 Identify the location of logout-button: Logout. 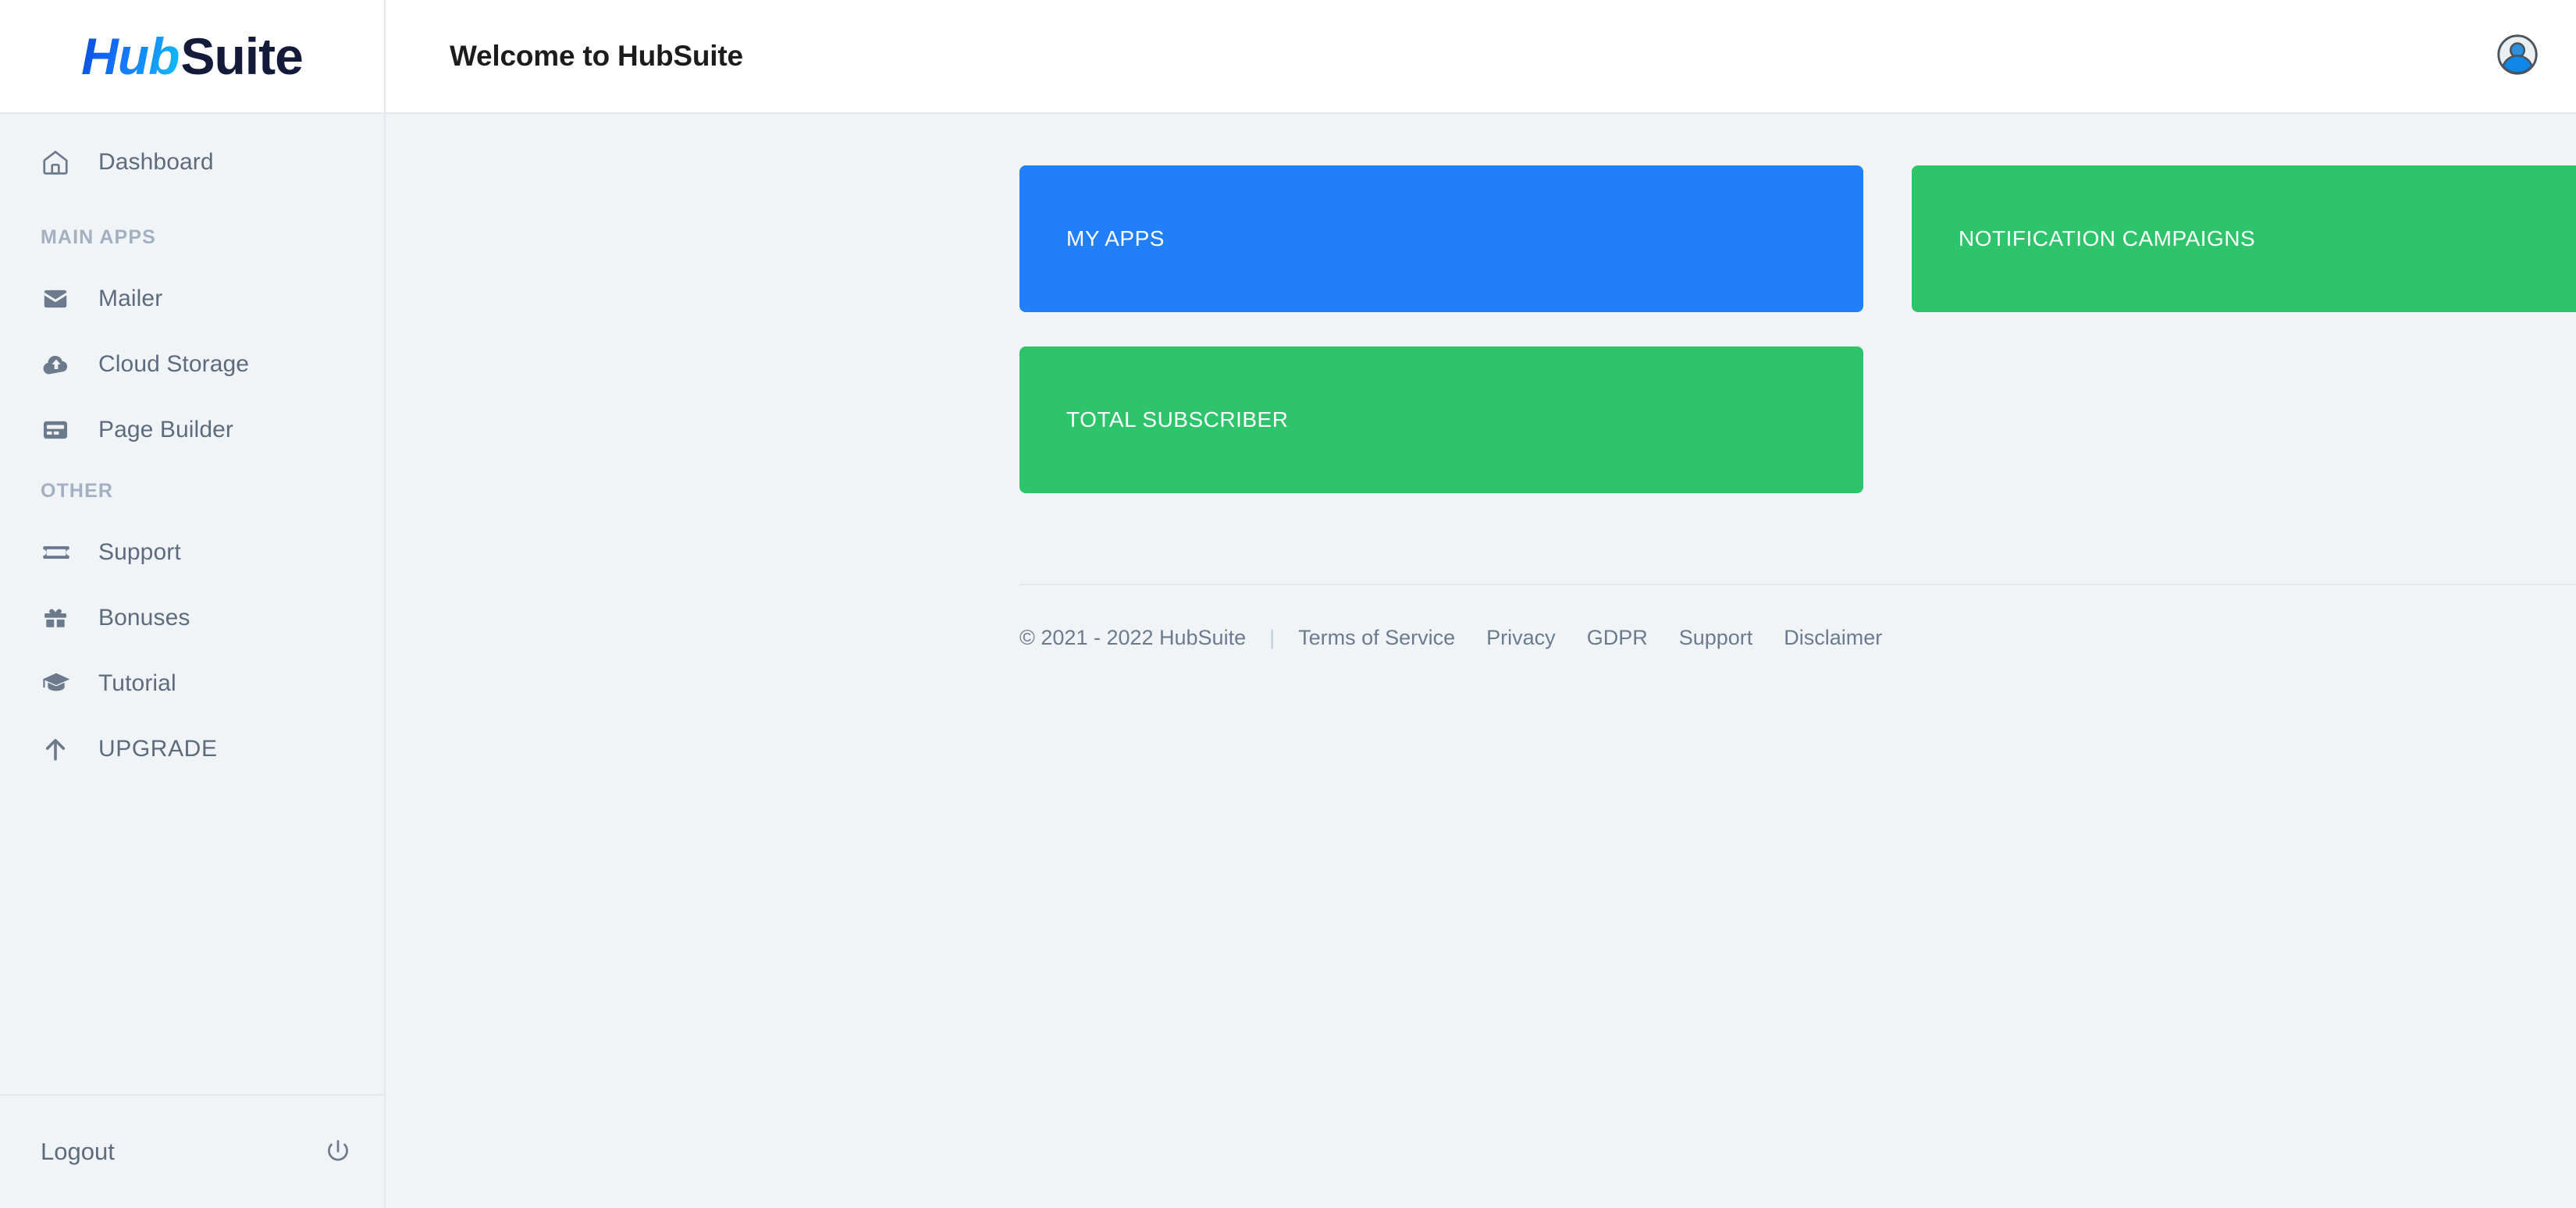
(192, 1151).